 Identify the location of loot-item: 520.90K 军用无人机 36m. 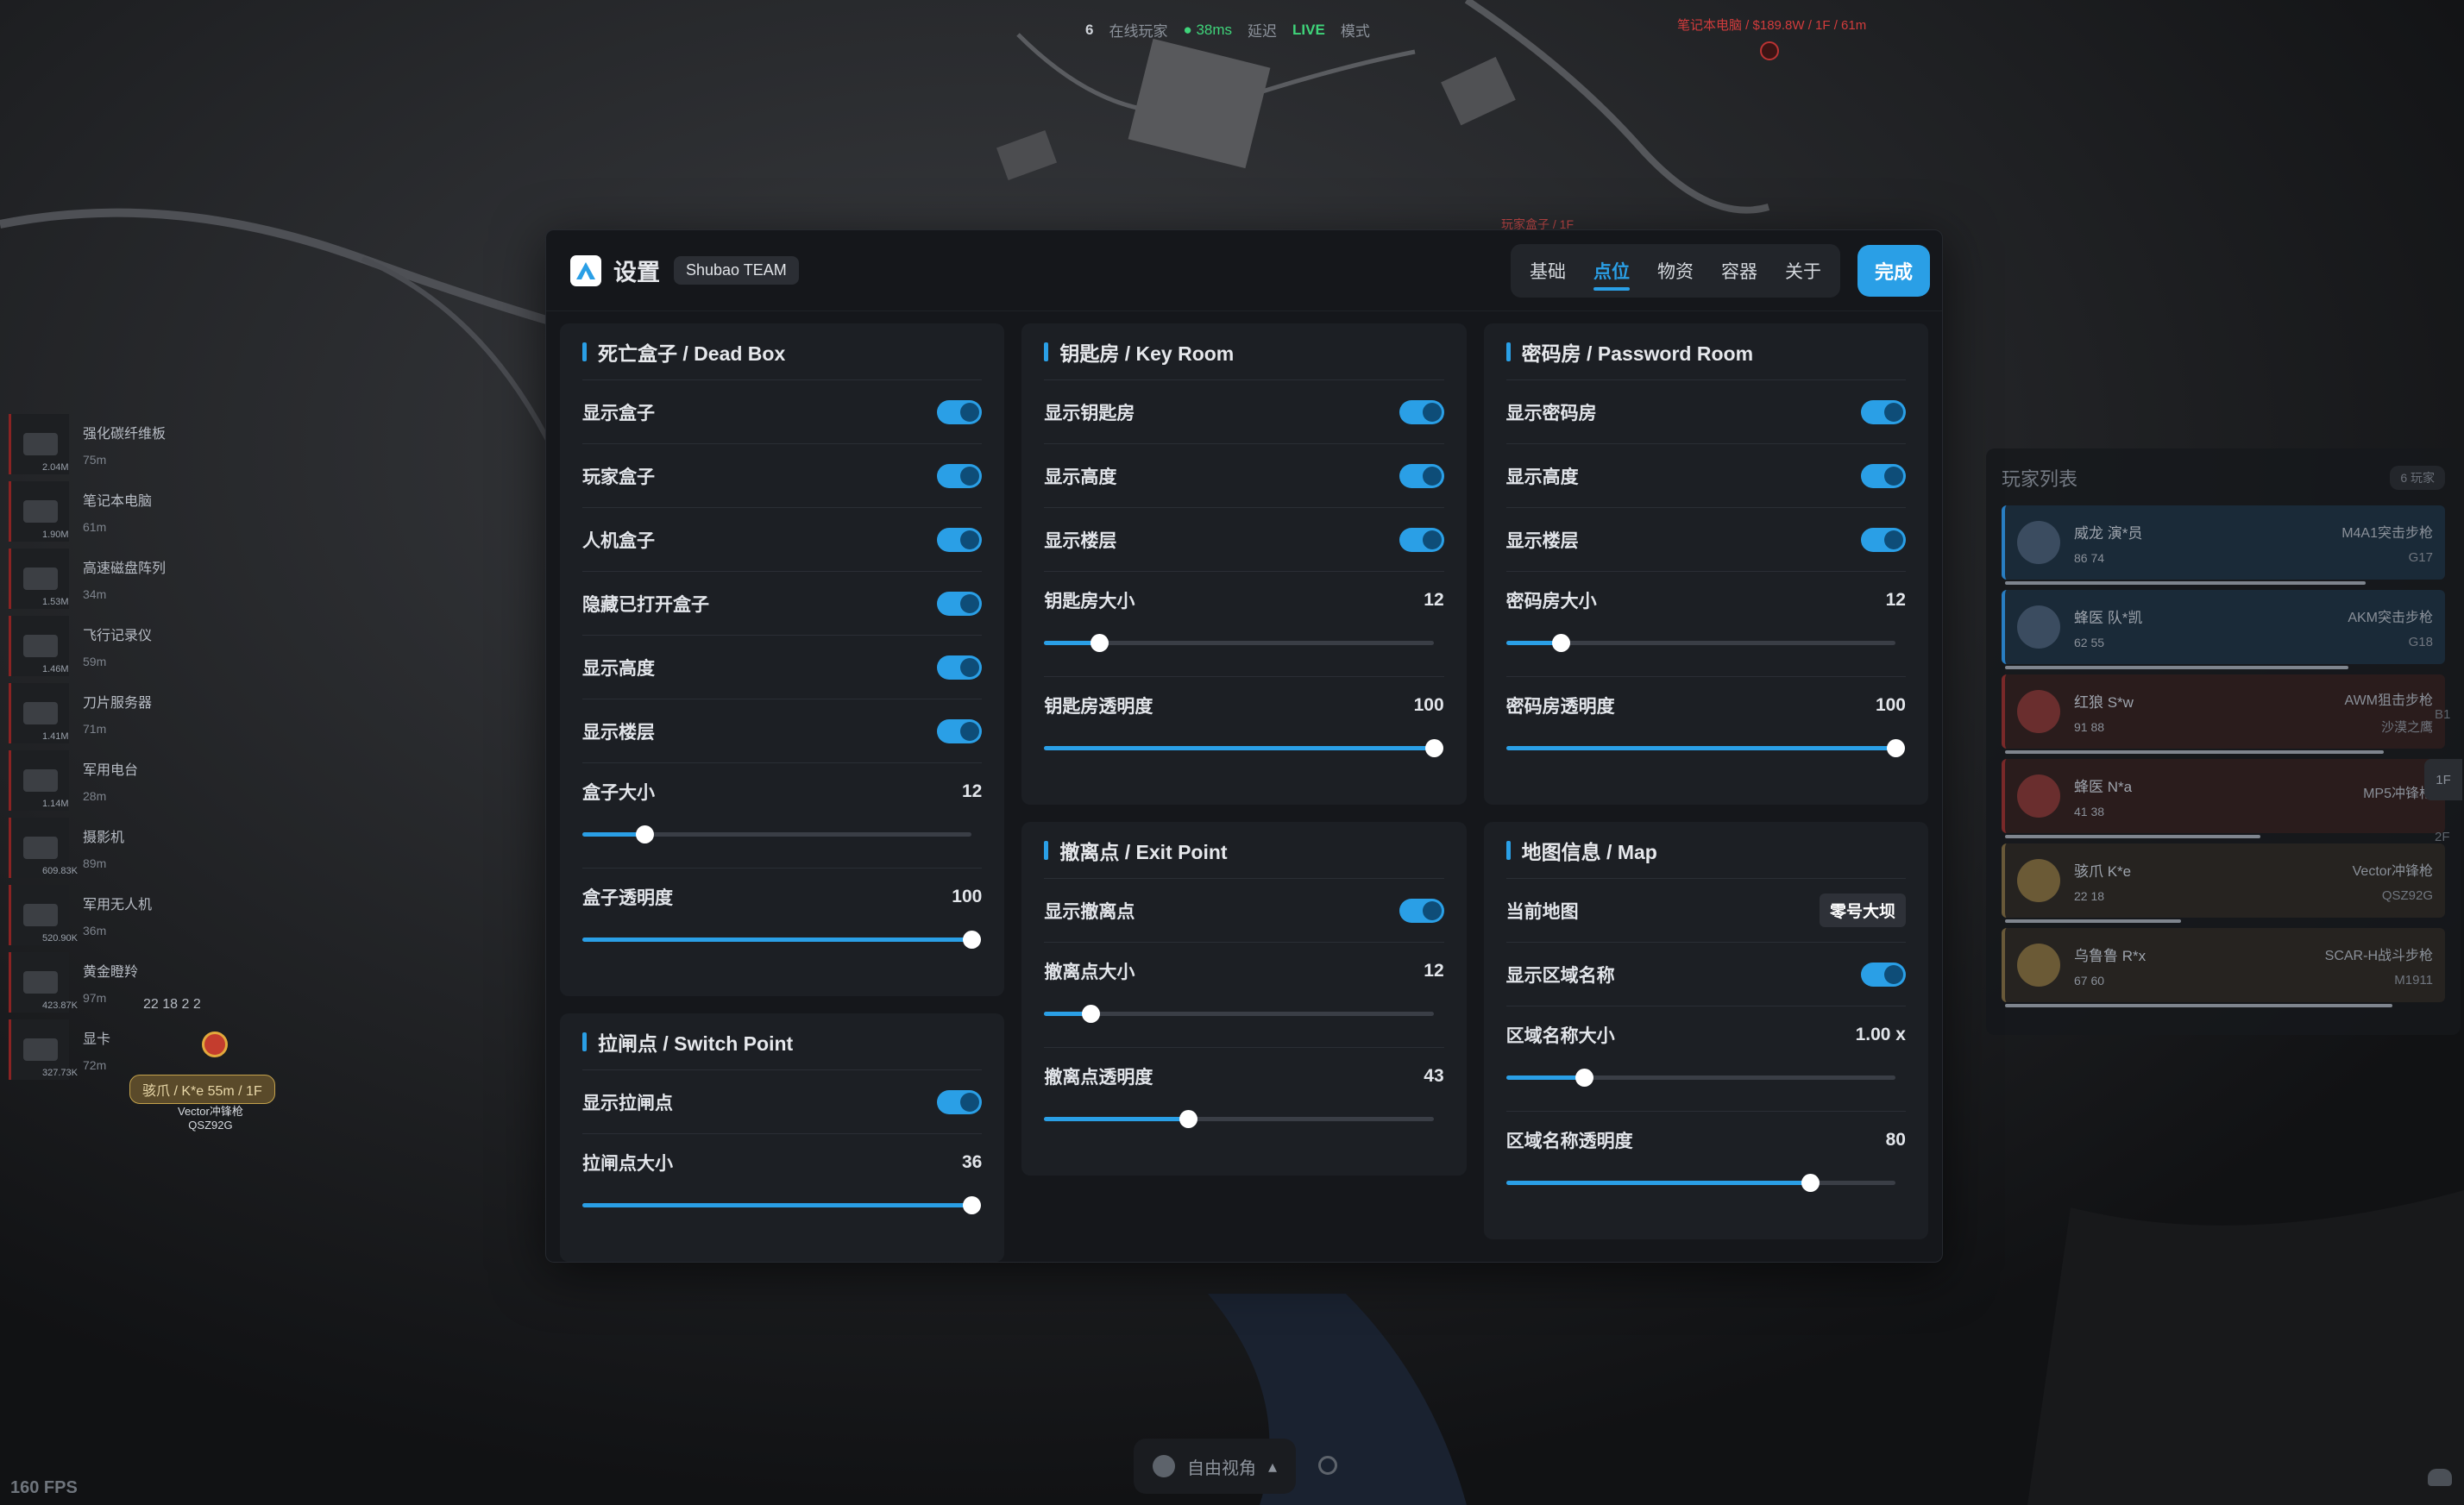
(91, 915).